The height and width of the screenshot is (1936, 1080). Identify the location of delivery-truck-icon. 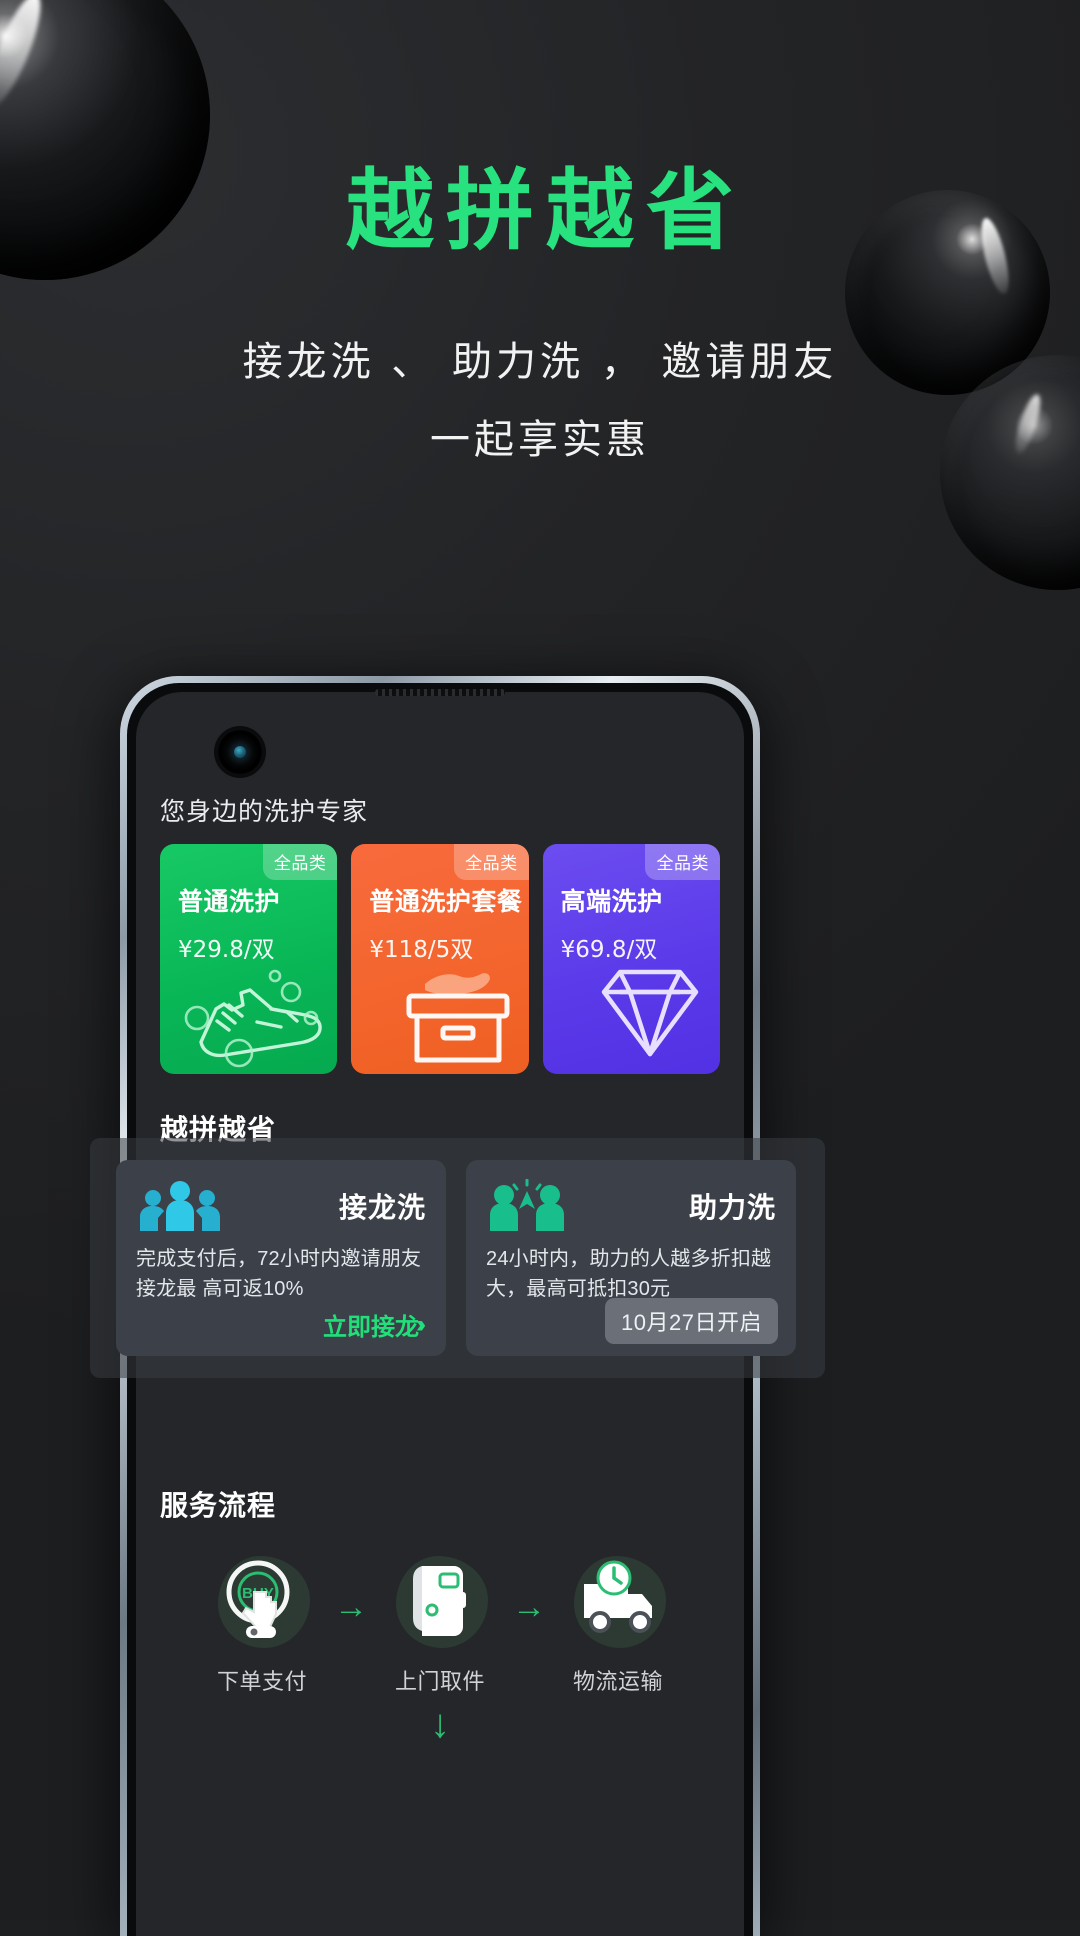
(618, 1600).